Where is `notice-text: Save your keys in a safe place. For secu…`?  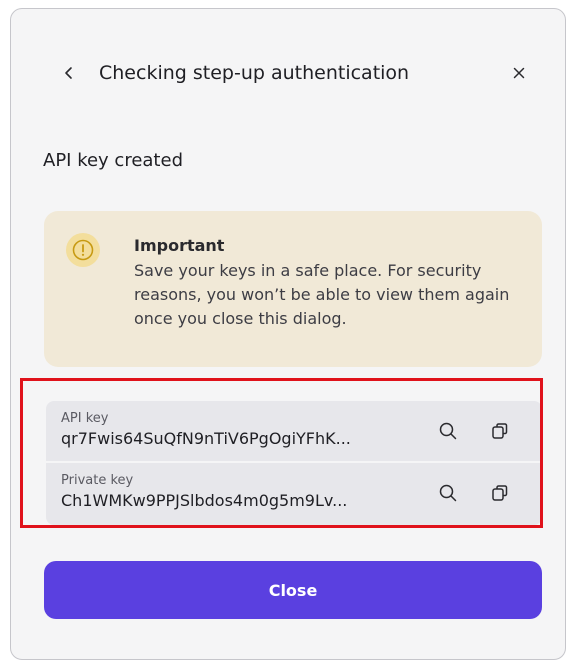 notice-text: Save your keys in a safe place. For secu… is located at coordinates (322, 294).